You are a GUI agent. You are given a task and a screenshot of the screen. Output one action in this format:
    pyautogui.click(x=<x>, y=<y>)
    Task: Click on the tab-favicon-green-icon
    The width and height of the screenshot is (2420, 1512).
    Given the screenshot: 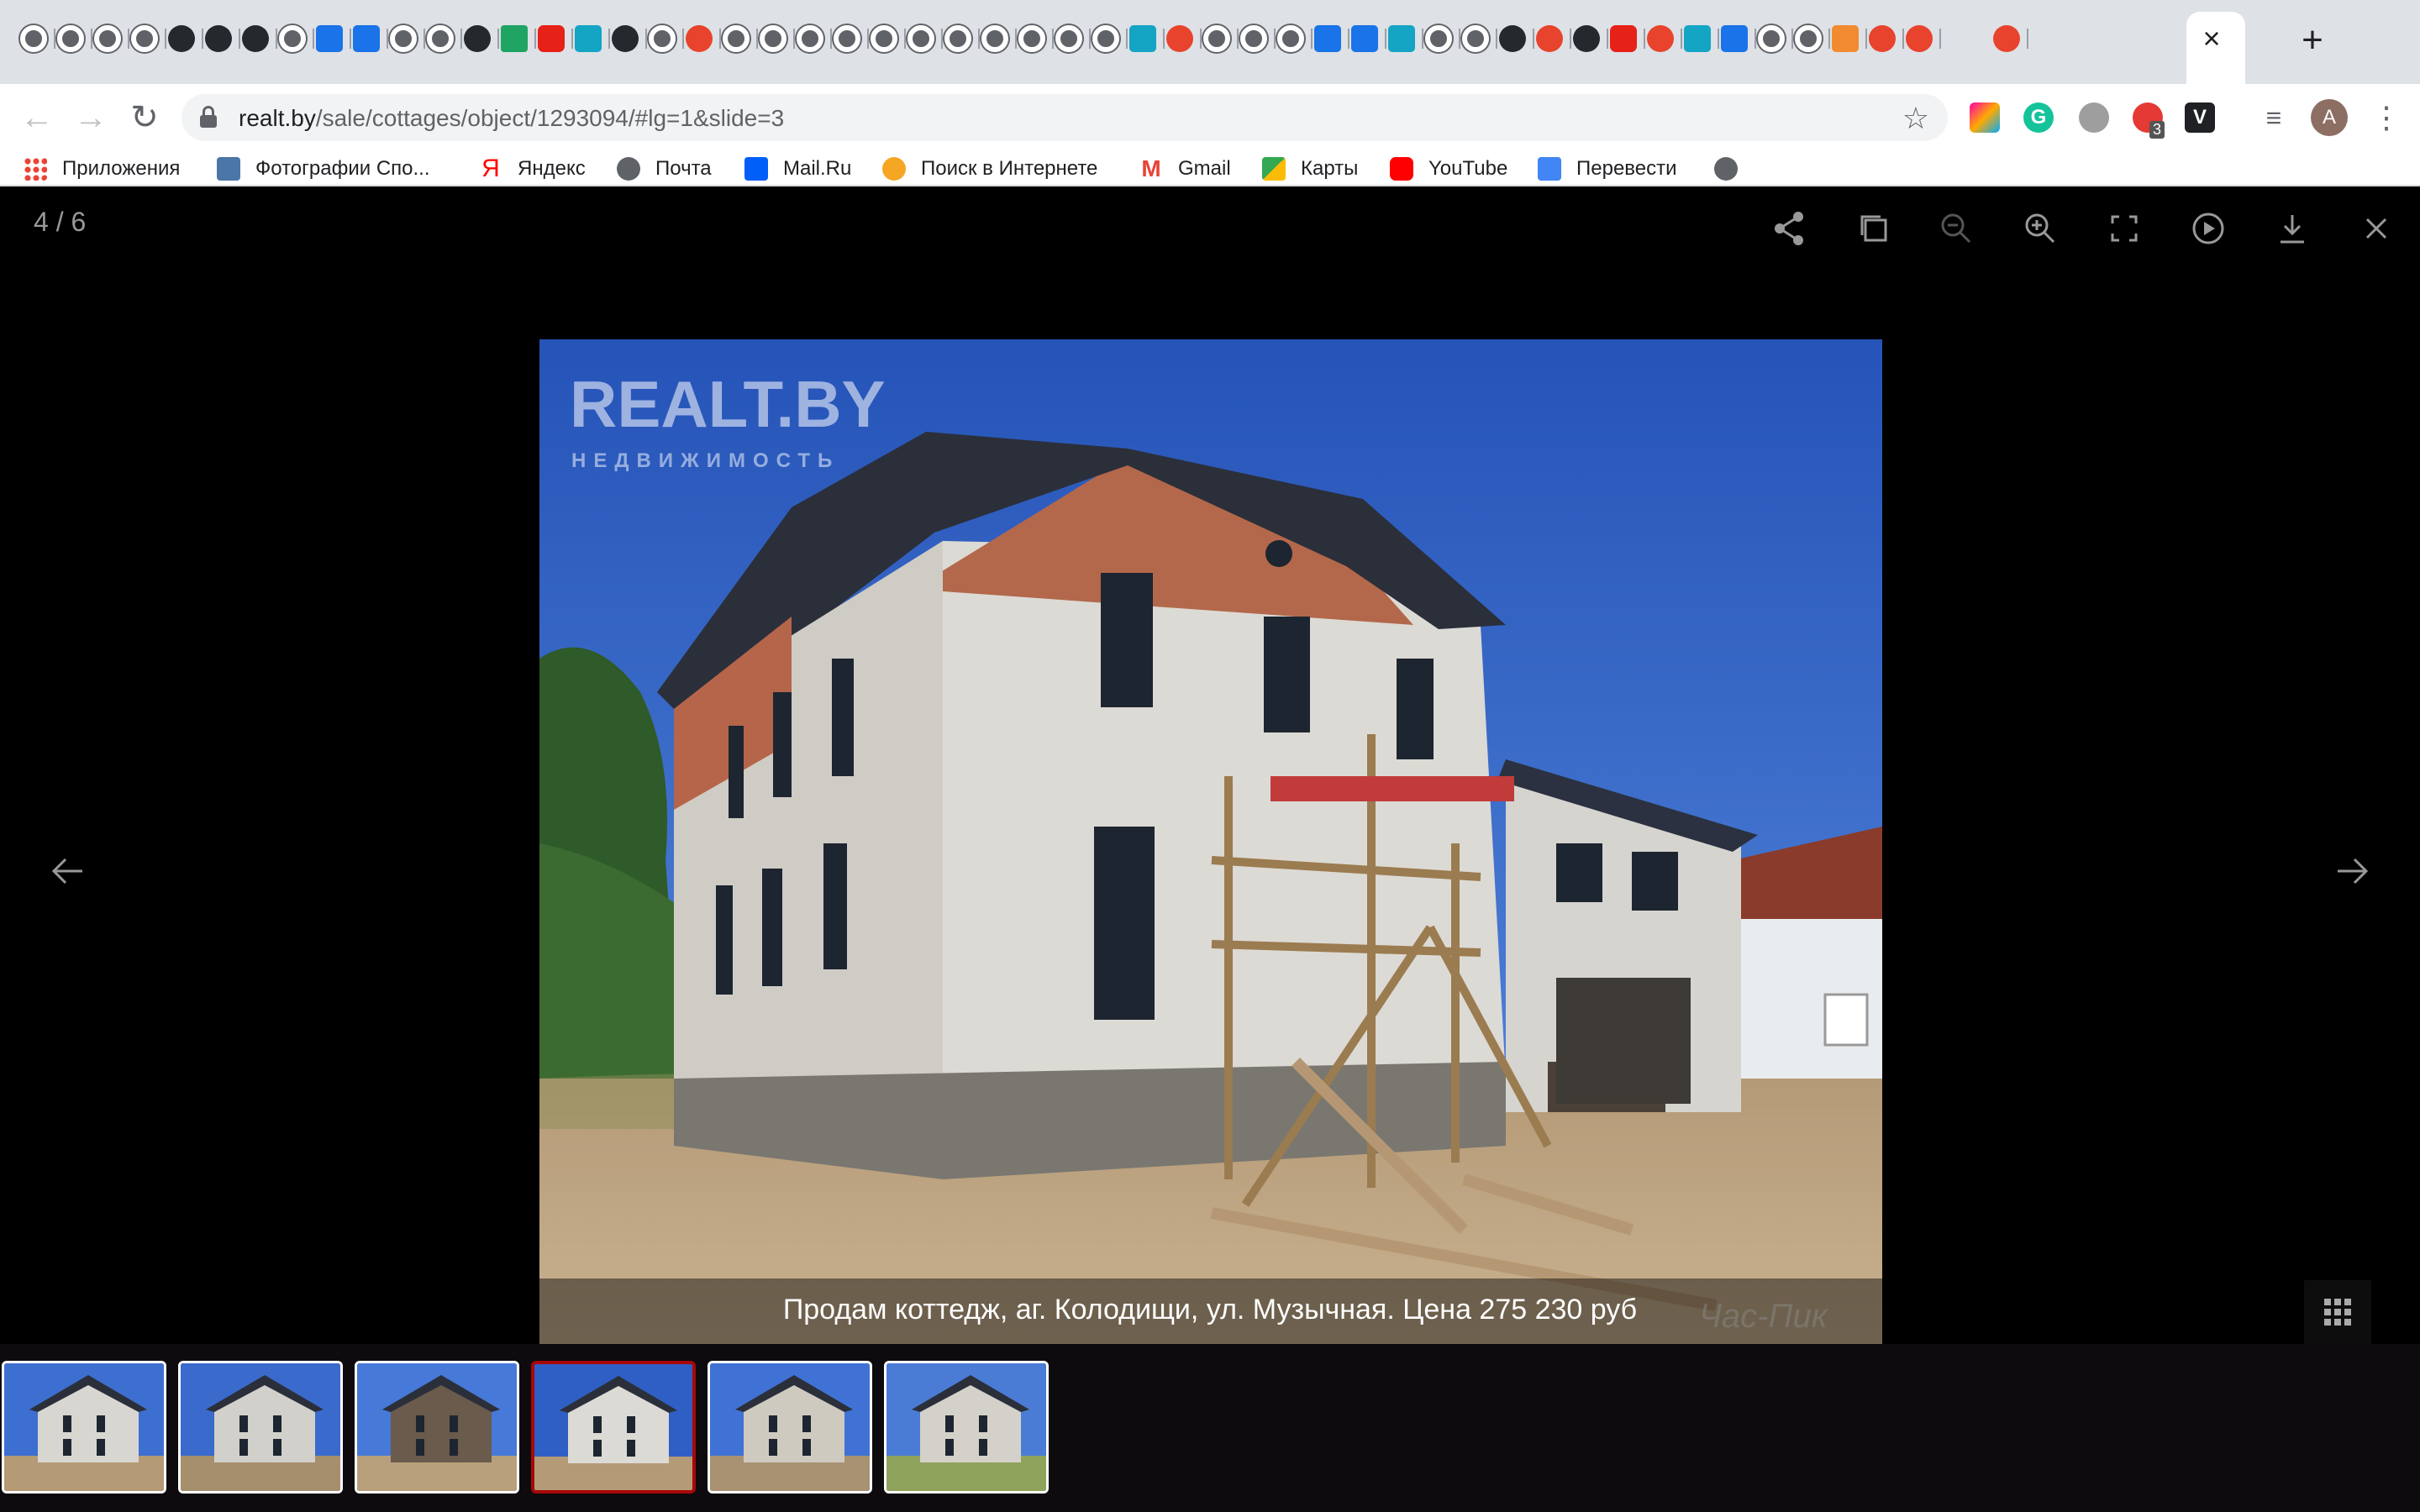 What is the action you would take?
    pyautogui.click(x=514, y=38)
    